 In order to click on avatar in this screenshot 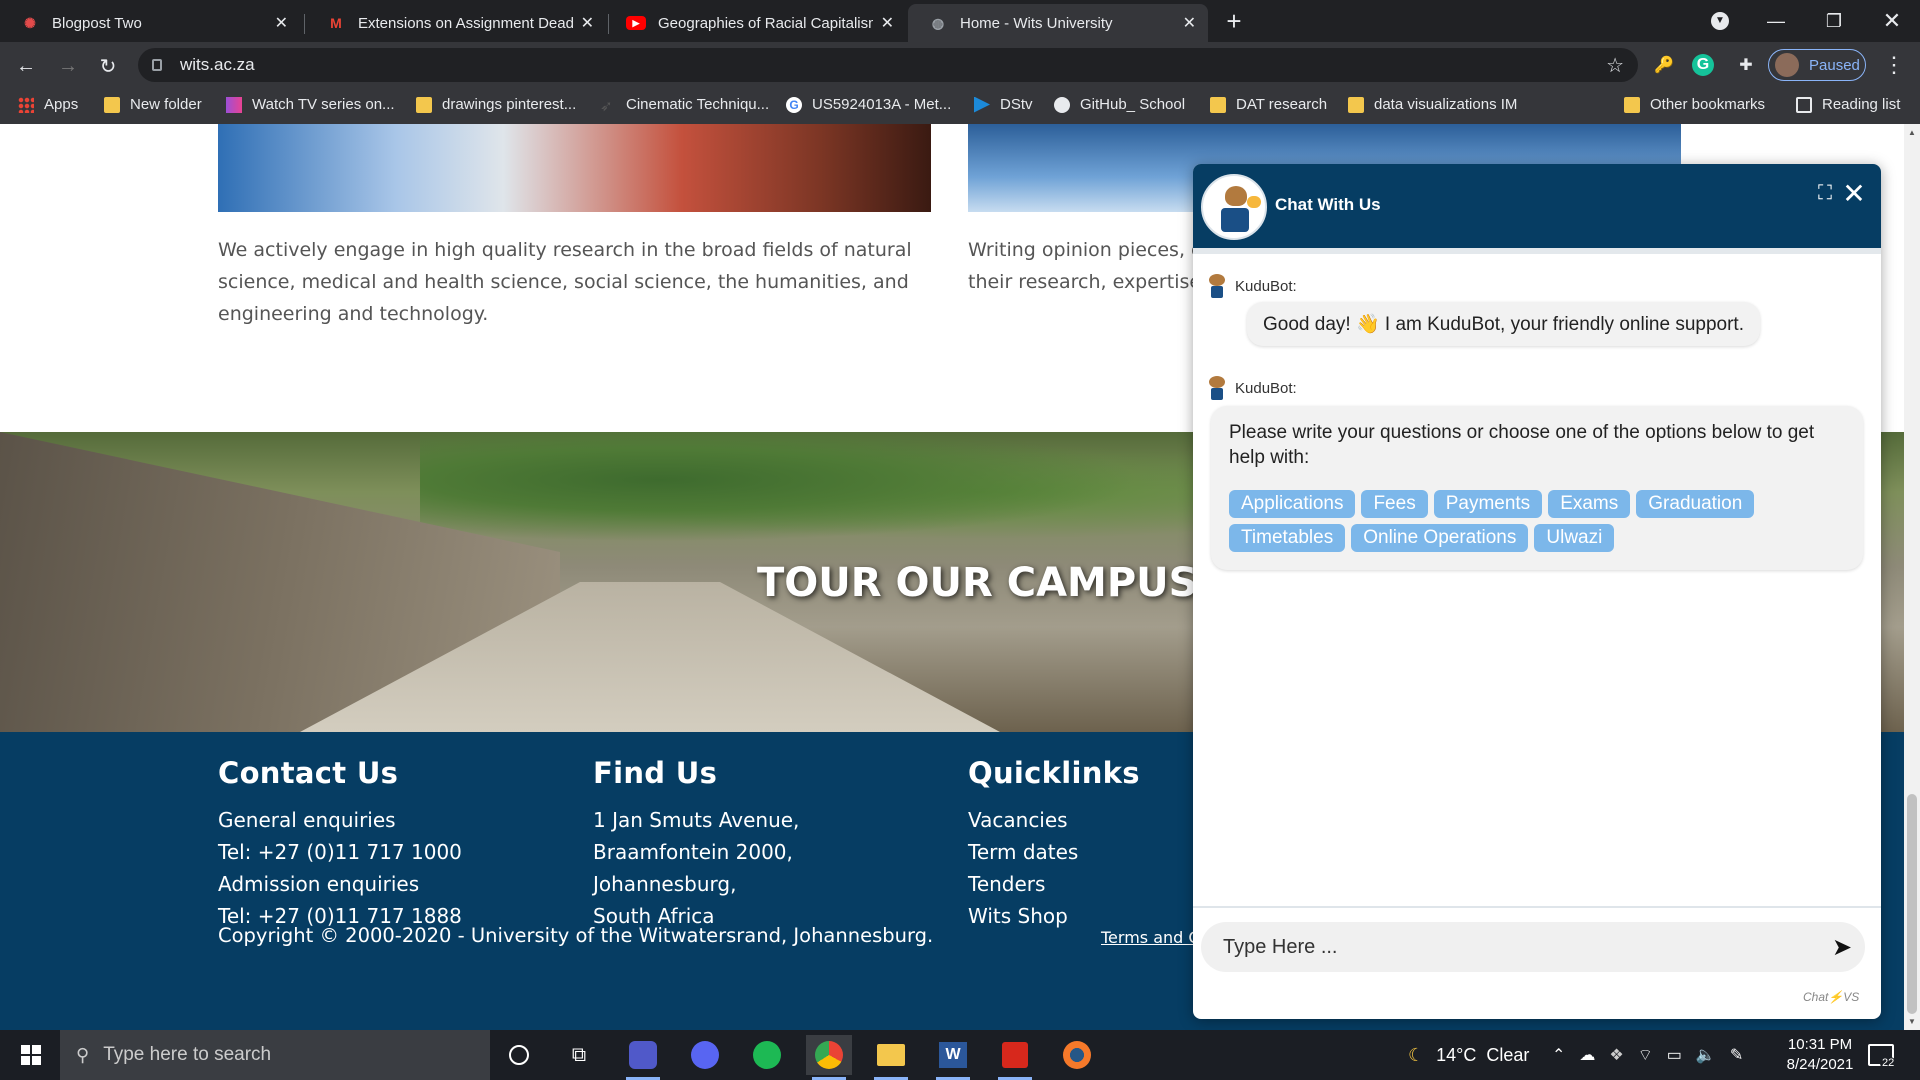, I will do `click(1787, 65)`.